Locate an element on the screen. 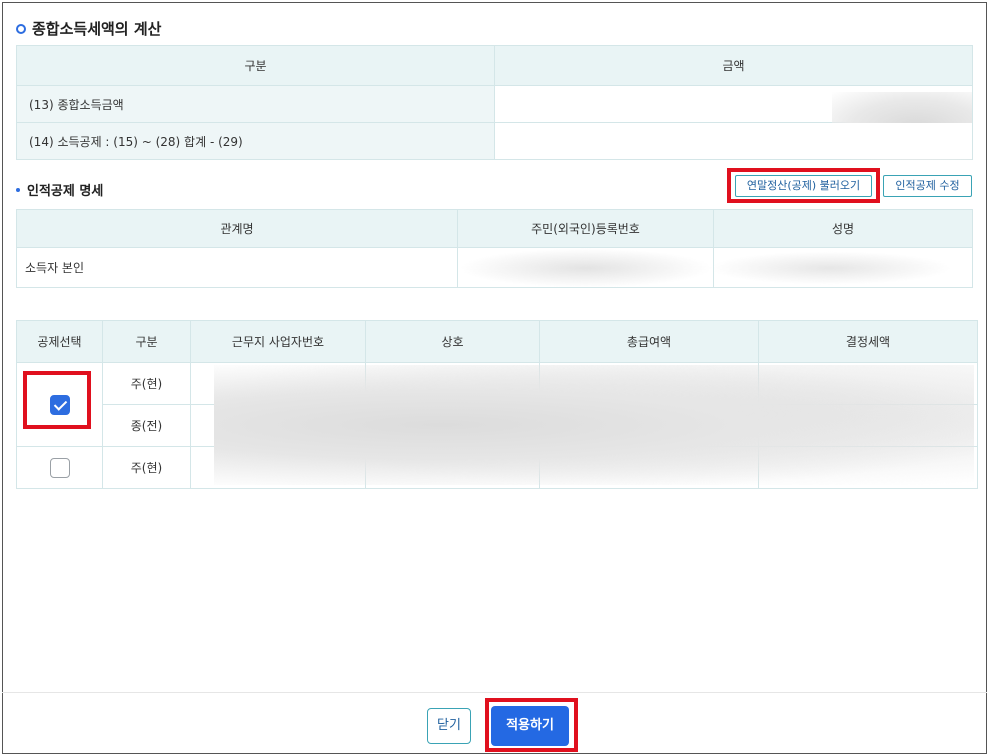  header-business-number: 근무지 사업자번호 is located at coordinates (278, 341).